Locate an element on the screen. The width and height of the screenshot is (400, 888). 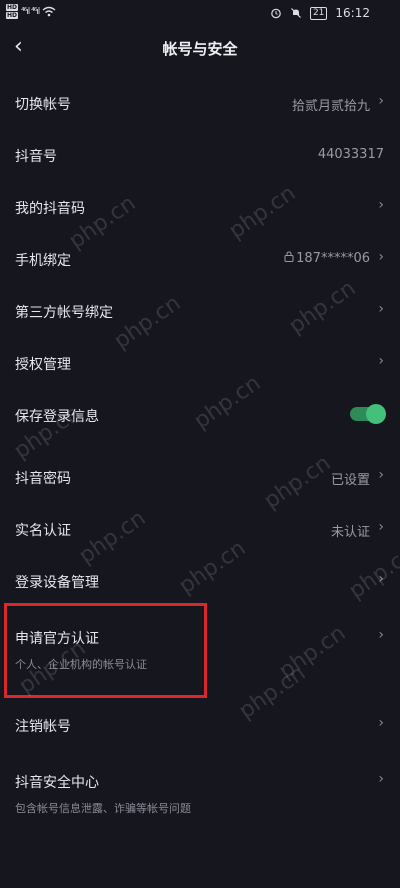
row-value-wrap: 187*****06 is located at coordinates (327, 258).